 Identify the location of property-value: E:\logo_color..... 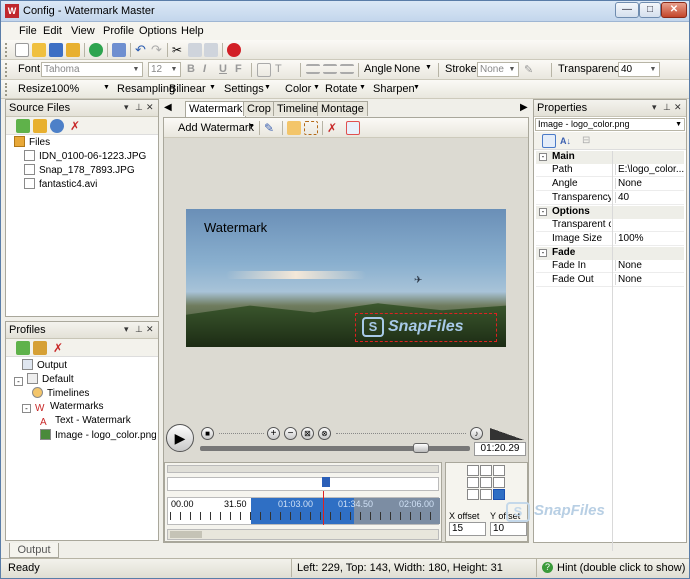
(650, 169).